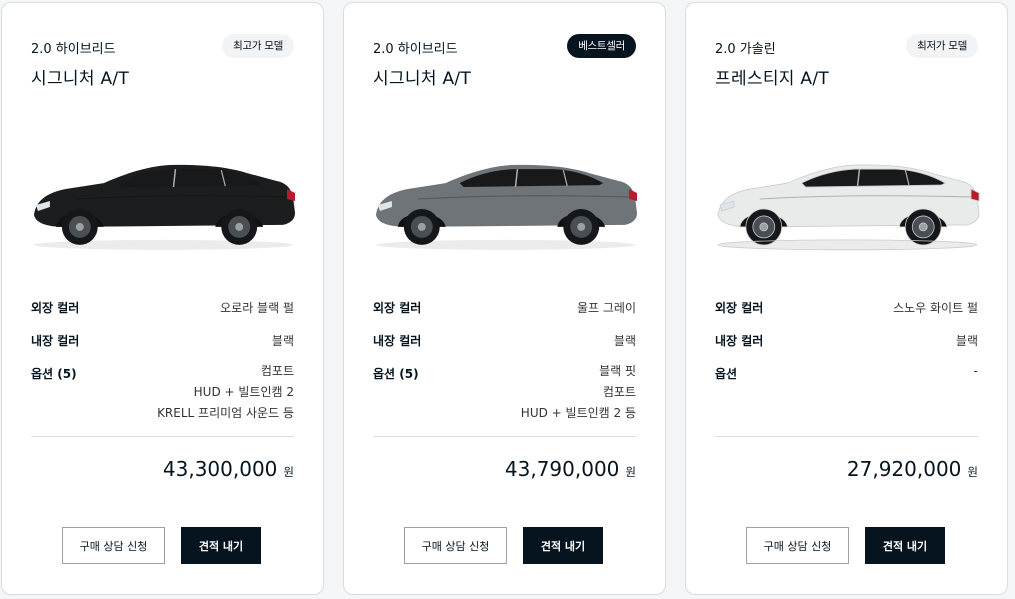 This screenshot has width=1015, height=599. I want to click on option-item: HUD + 빌트인캠 2, so click(243, 392).